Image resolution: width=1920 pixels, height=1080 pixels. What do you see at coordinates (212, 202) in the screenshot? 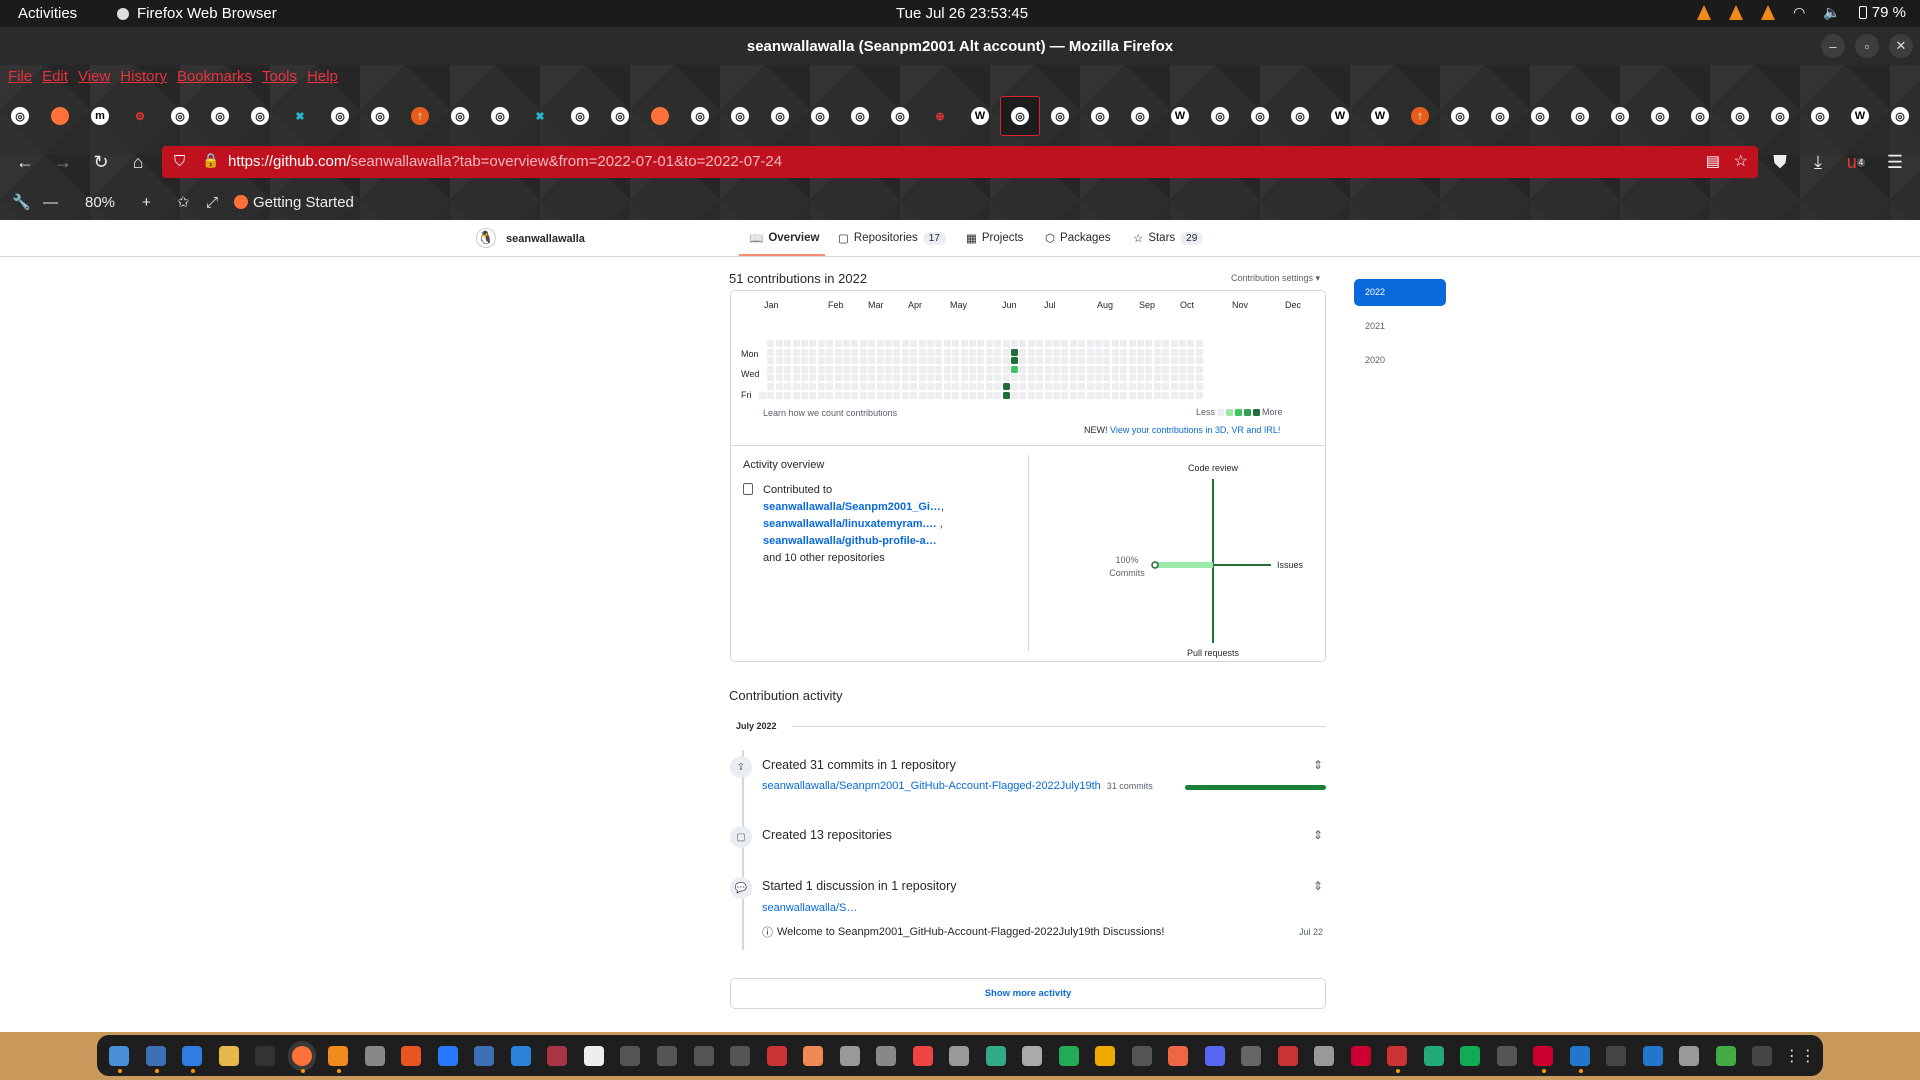
I see `fullscreen-icon: ⤢` at bounding box center [212, 202].